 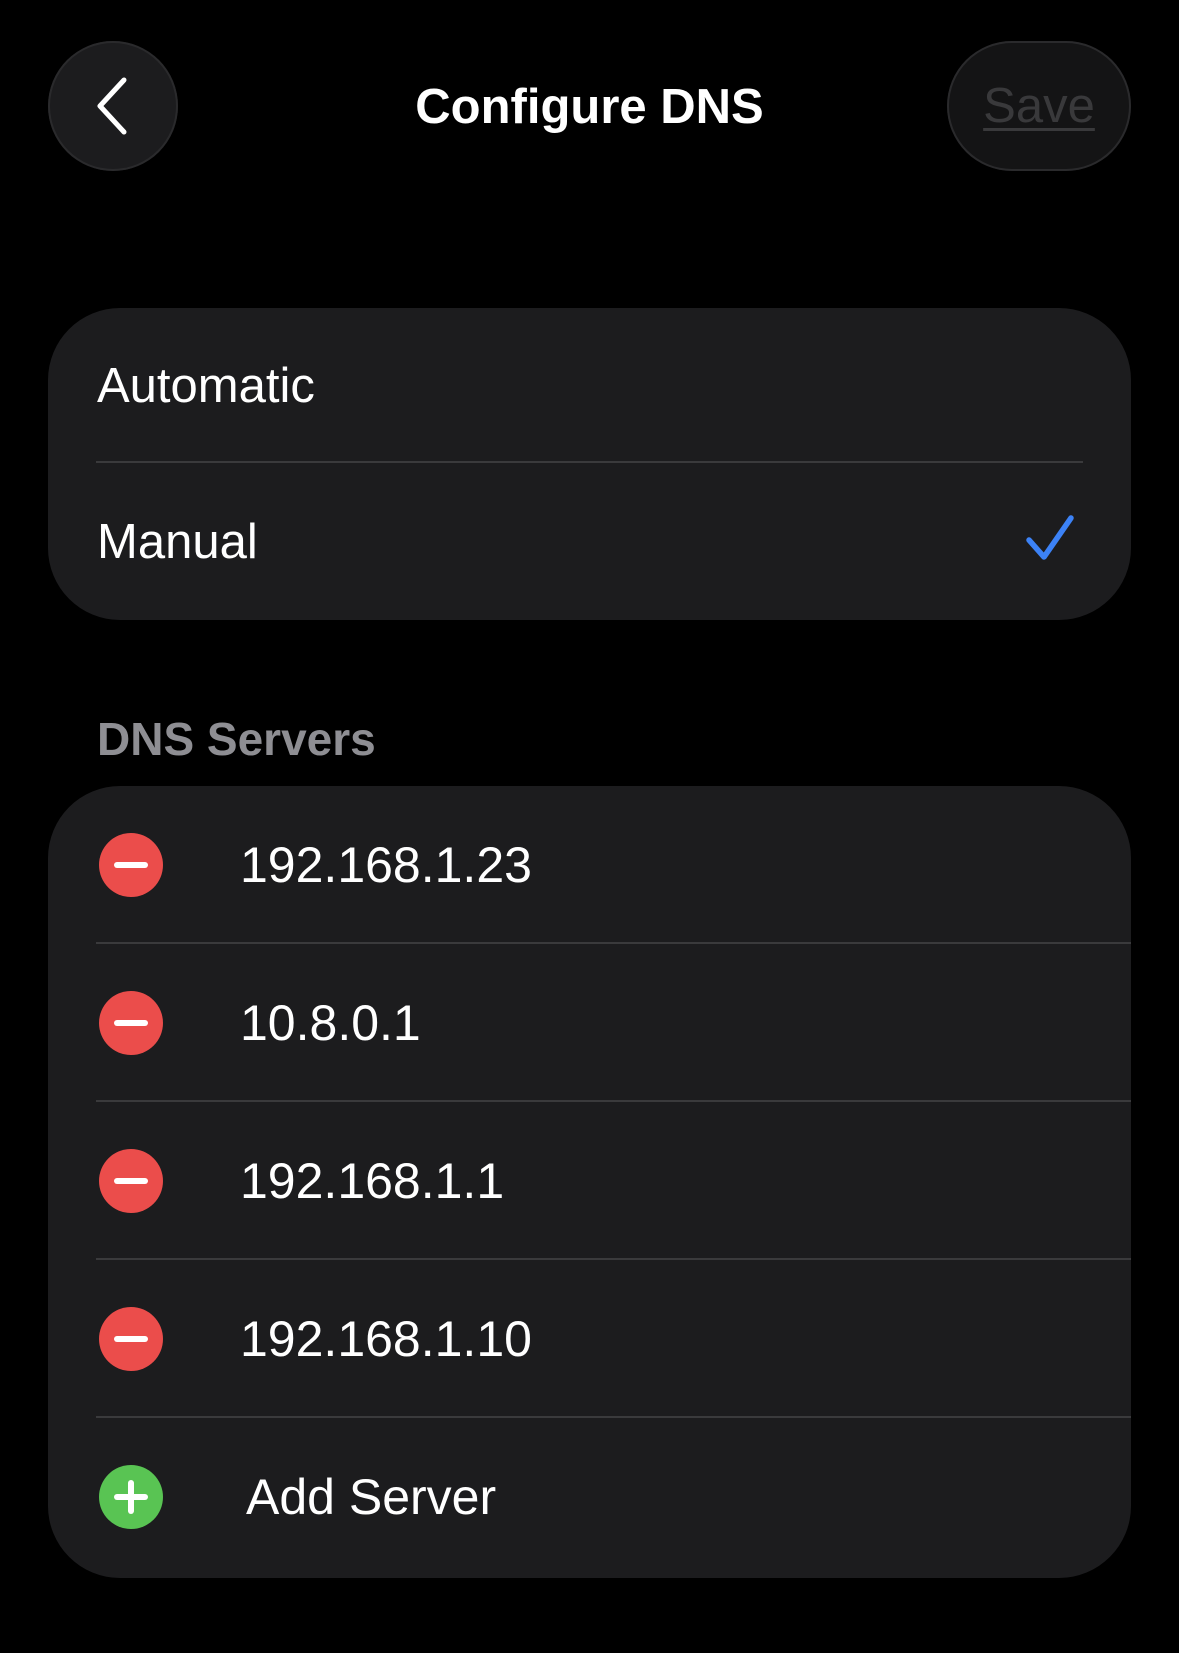 What do you see at coordinates (330, 1023) in the screenshot?
I see `server-address: 10.8.0.1` at bounding box center [330, 1023].